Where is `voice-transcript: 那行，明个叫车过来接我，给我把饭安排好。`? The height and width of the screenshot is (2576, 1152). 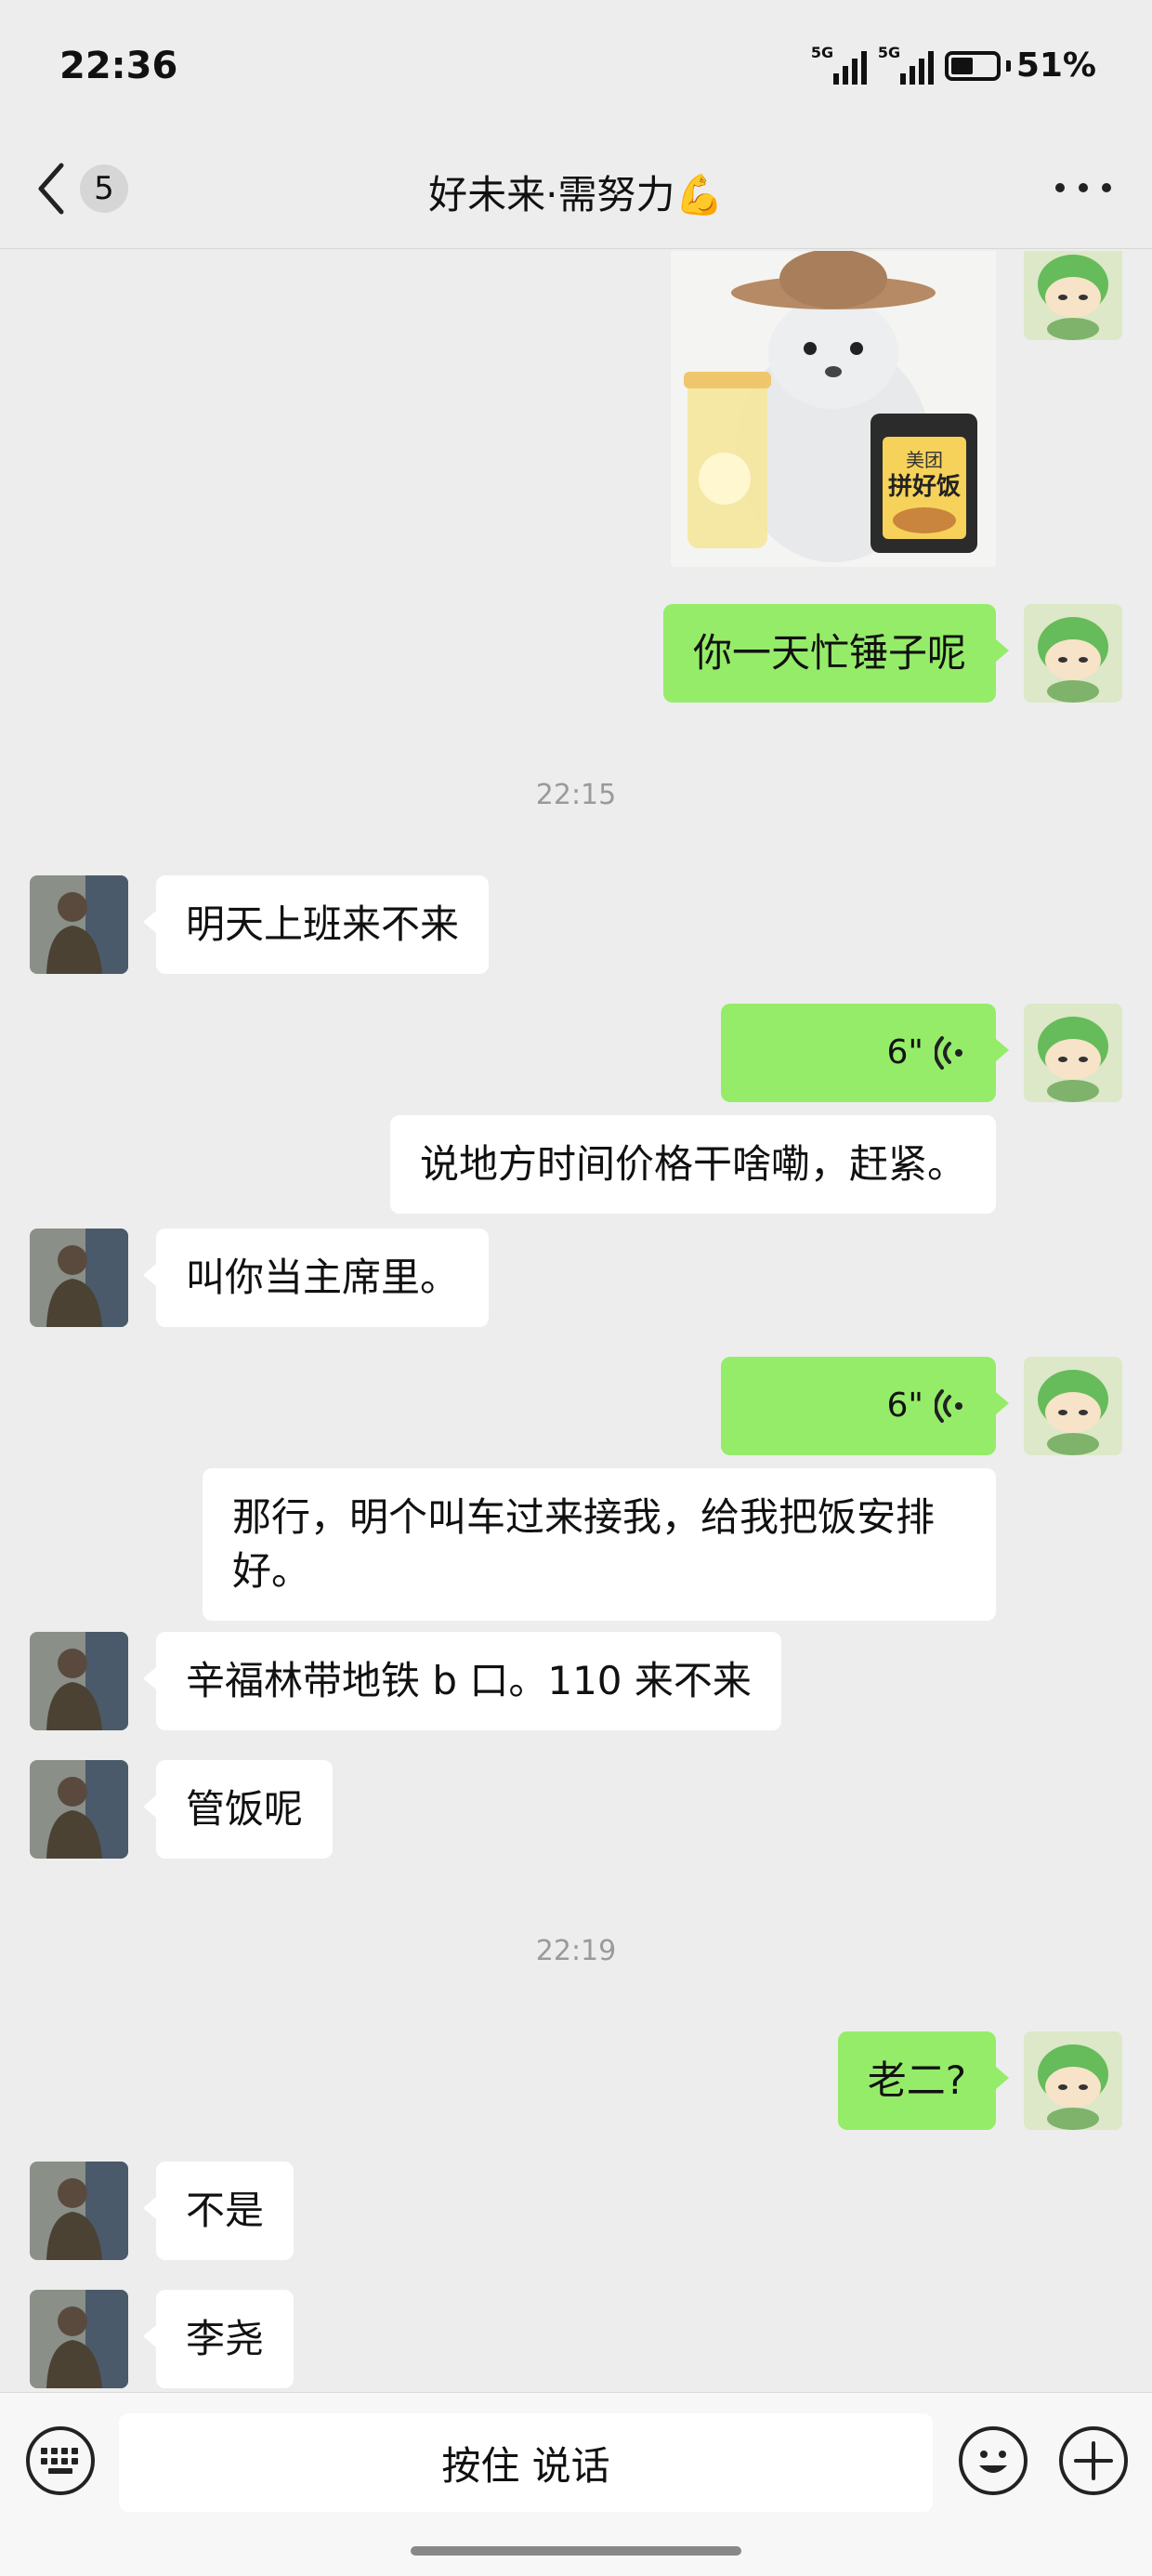 voice-transcript: 那行，明个叫车过来接我，给我把饭安排好。 is located at coordinates (599, 1544).